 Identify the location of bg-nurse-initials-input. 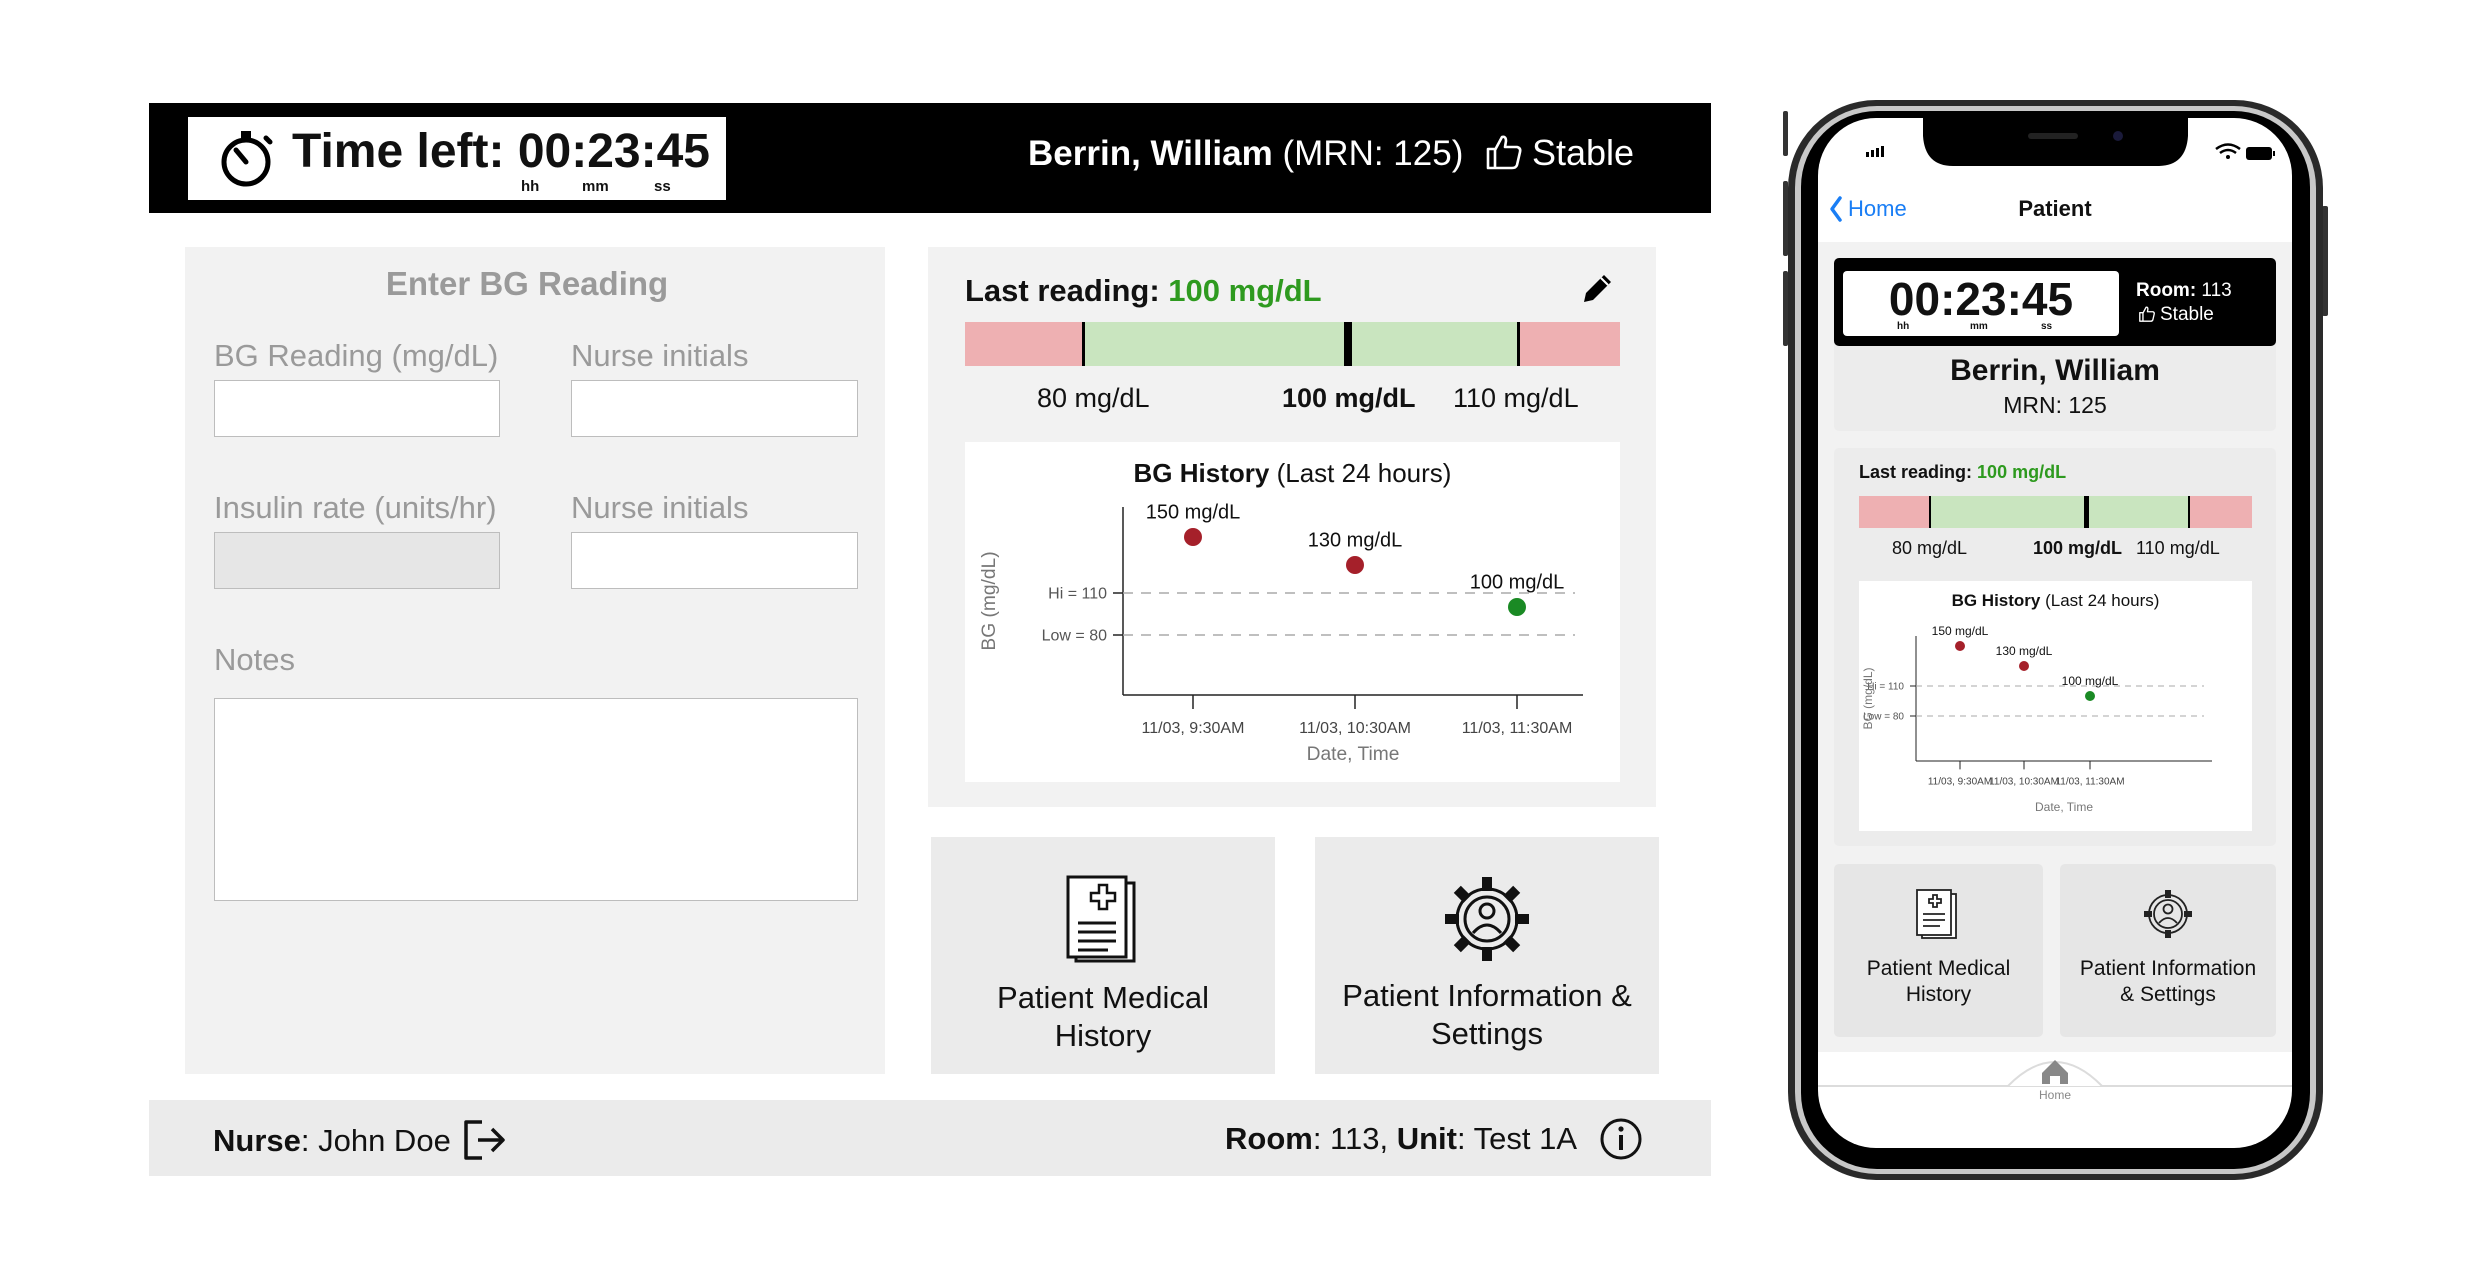
(714, 408).